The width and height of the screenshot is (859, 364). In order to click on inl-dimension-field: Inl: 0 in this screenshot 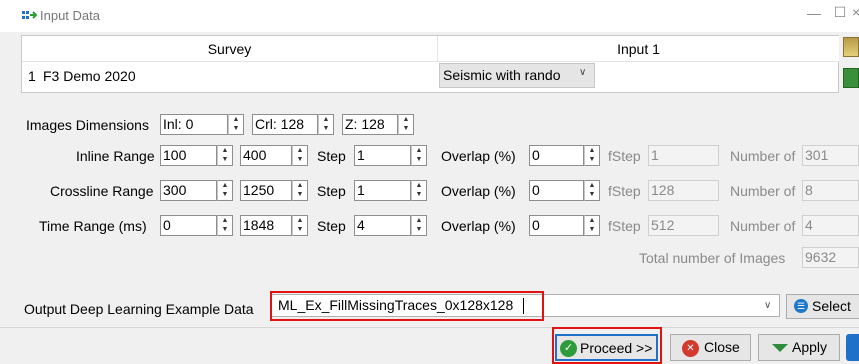, I will do `click(194, 124)`.